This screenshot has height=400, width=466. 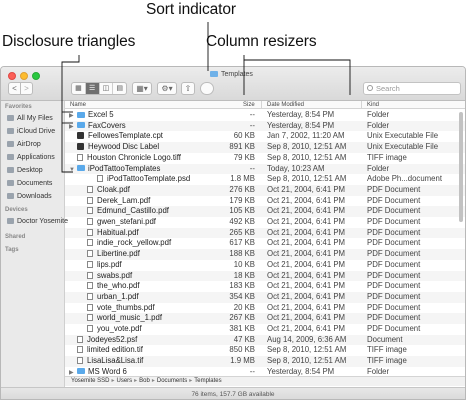 I want to click on sidebar-item-airdrop: AirDrop, so click(x=24, y=144).